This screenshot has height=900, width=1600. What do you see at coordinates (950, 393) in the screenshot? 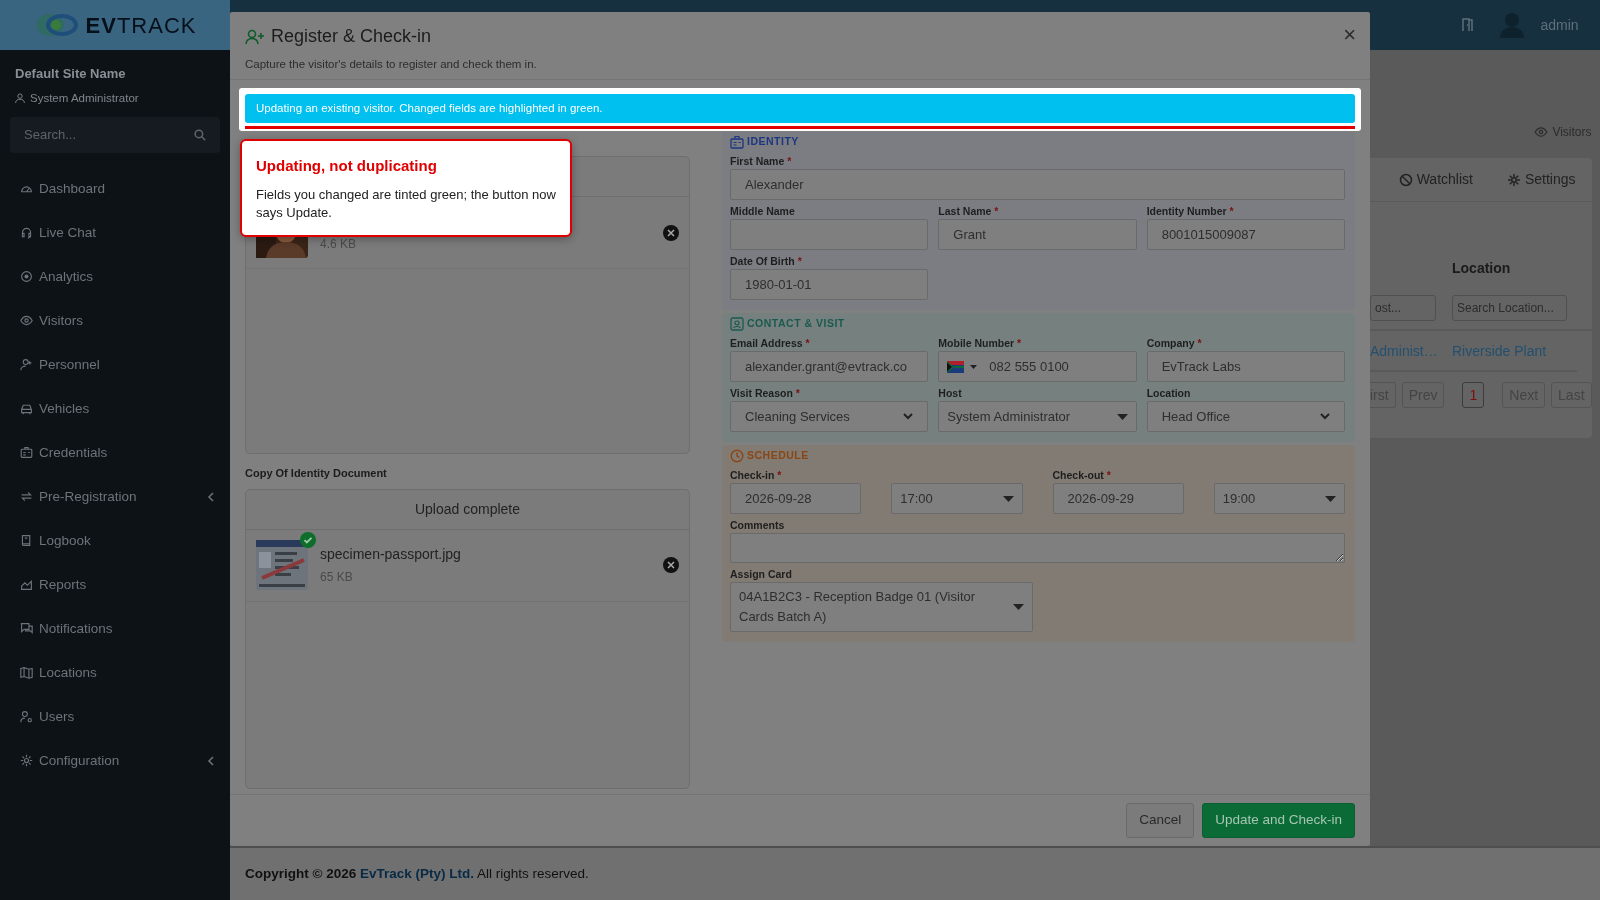
I see `field-label: Host` at bounding box center [950, 393].